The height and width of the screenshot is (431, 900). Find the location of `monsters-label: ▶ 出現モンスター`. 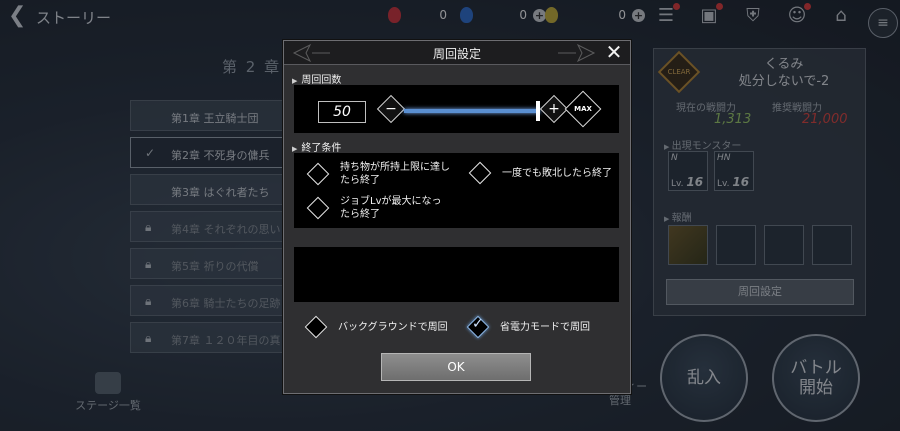

monsters-label: ▶ 出現モンスター is located at coordinates (703, 146).